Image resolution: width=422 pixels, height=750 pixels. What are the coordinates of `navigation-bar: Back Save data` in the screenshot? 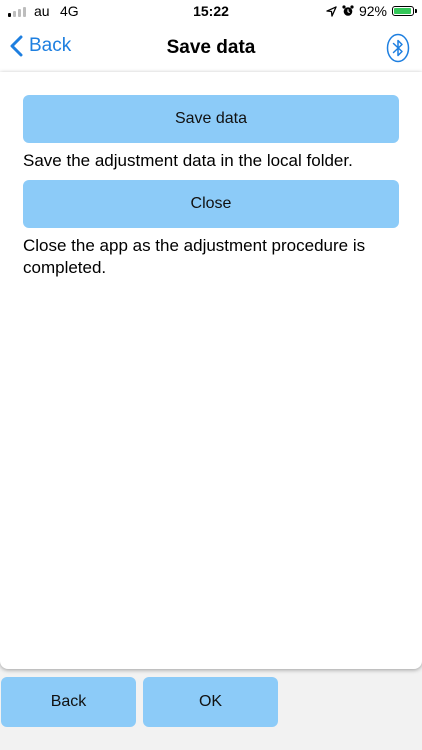 It's located at (211, 48).